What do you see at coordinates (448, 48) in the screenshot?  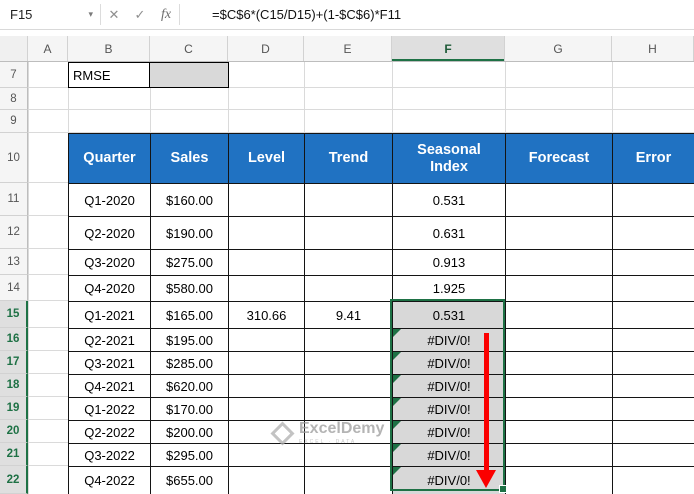 I see `column-header-F: F` at bounding box center [448, 48].